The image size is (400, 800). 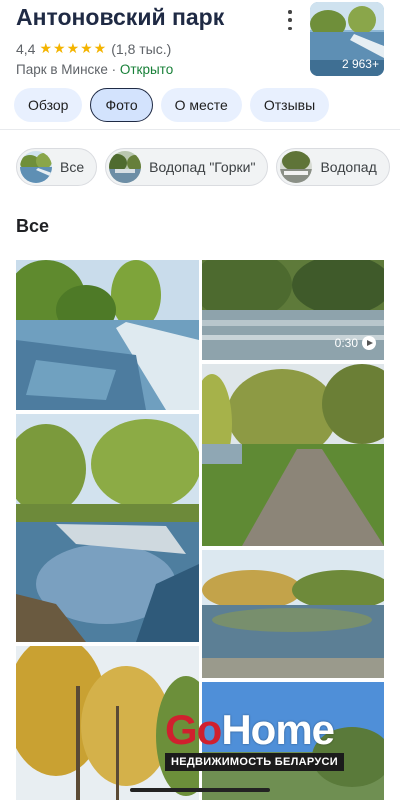 I want to click on category-row: Парк в Минске · Открыто, so click(x=94, y=69).